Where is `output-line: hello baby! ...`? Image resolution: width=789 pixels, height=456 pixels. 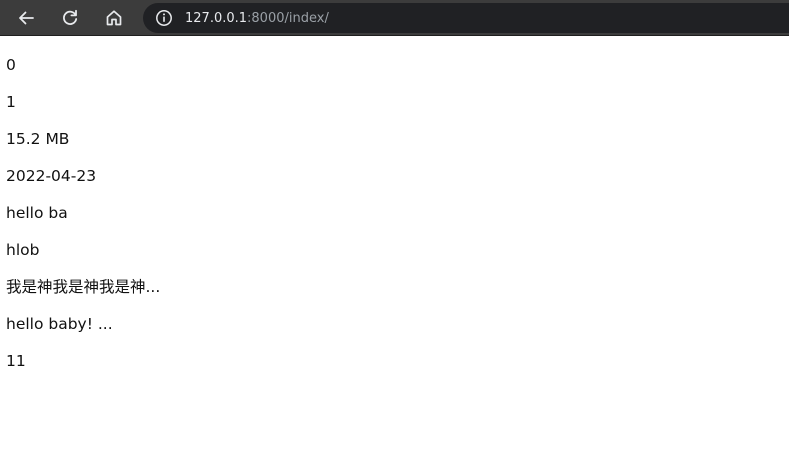
output-line: hello baby! ... is located at coordinates (59, 324).